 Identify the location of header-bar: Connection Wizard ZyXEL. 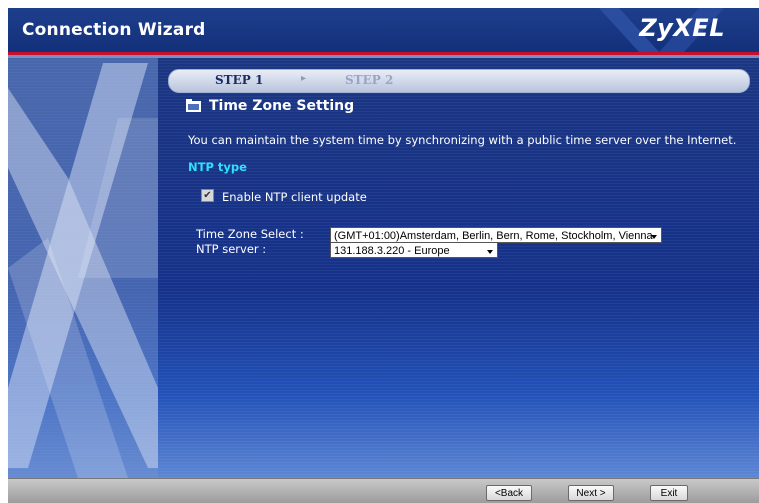
(383, 30).